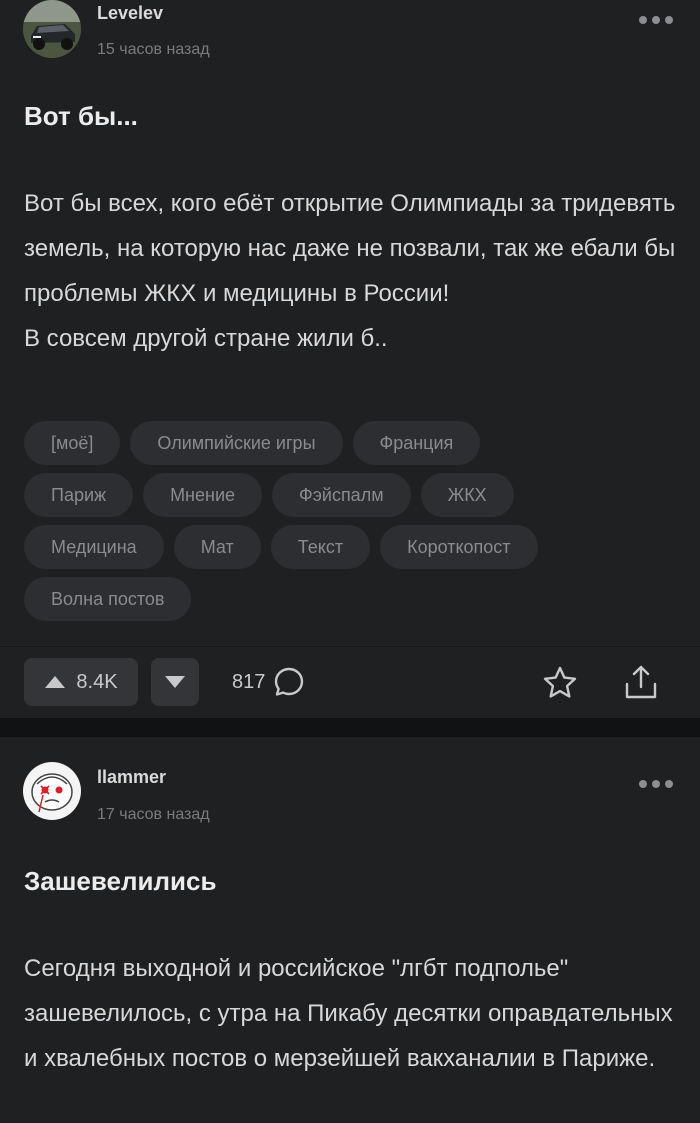 The image size is (700, 1123). Describe the element at coordinates (416, 443) in the screenshot. I see `tag: Франция` at that location.